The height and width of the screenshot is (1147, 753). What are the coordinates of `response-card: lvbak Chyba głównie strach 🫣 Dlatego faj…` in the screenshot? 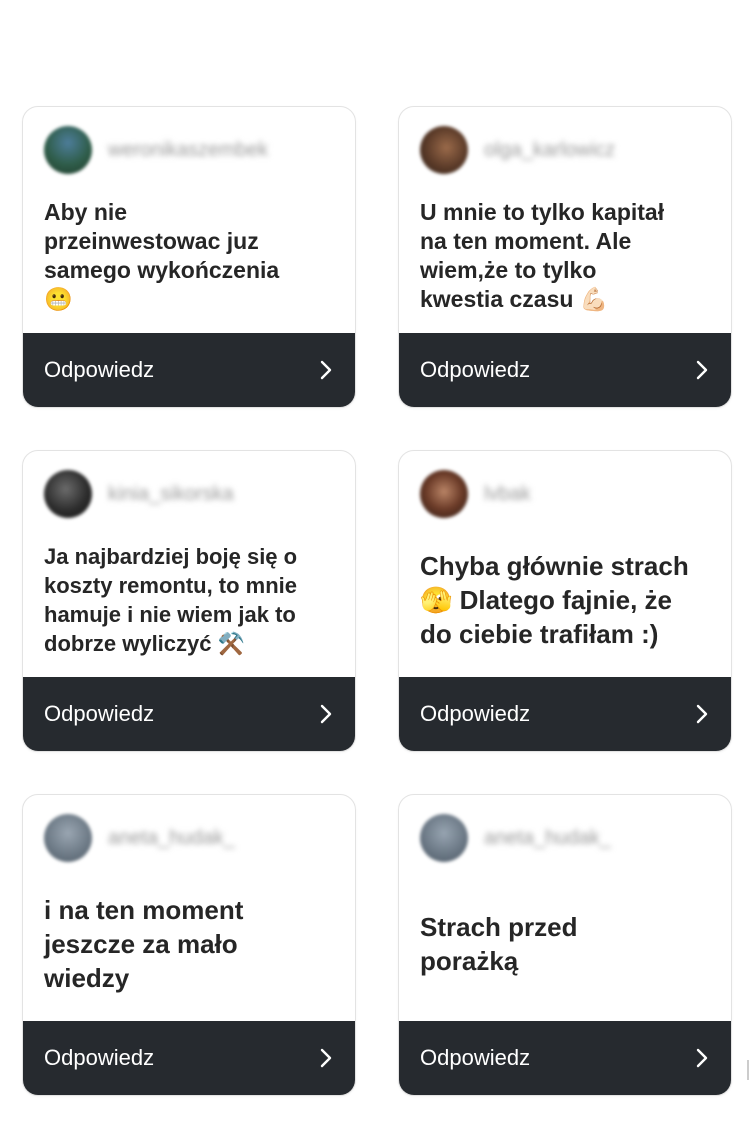 It's located at (565, 601).